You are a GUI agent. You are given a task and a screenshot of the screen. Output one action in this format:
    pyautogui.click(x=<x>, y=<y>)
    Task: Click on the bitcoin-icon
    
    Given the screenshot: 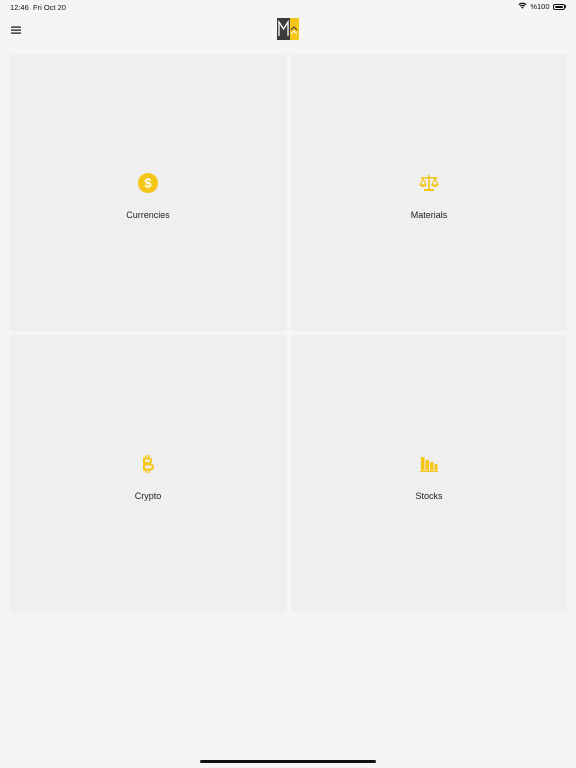 What is the action you would take?
    pyautogui.click(x=148, y=464)
    